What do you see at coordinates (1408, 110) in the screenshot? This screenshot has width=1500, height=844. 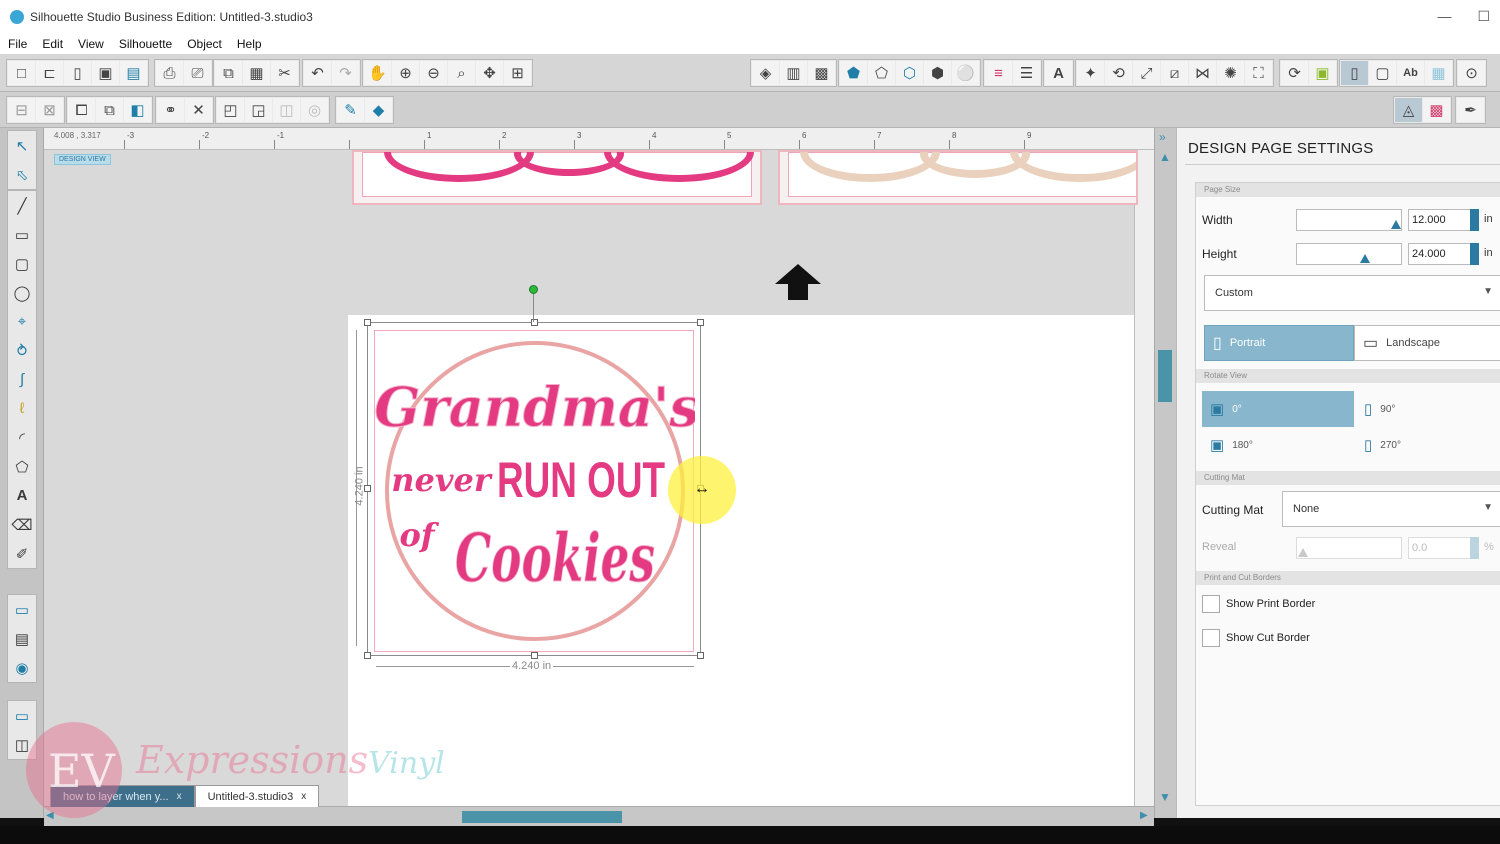 I see `design-view-icon: ◬` at bounding box center [1408, 110].